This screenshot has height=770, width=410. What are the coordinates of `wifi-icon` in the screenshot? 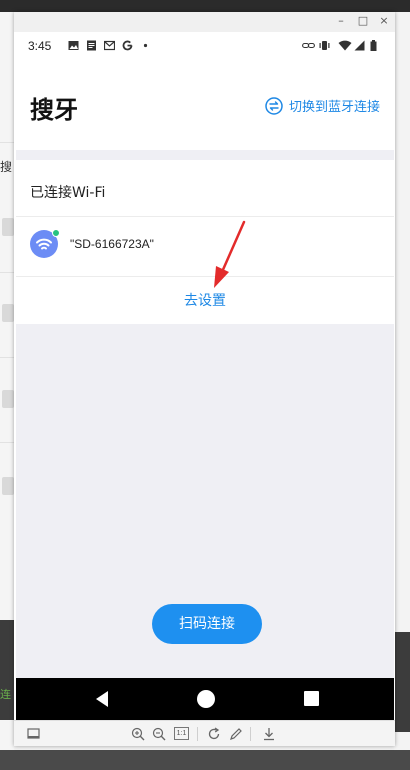 It's located at (345, 45).